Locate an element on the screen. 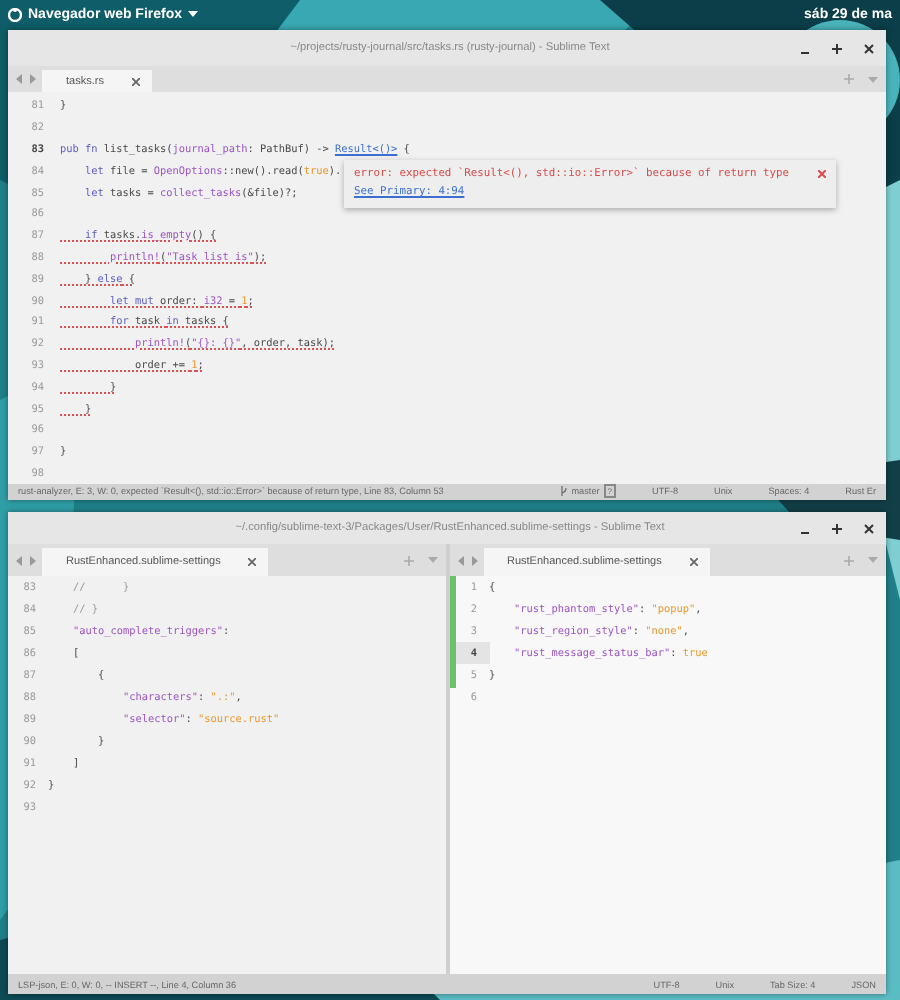  change-marker is located at coordinates (452, 632).